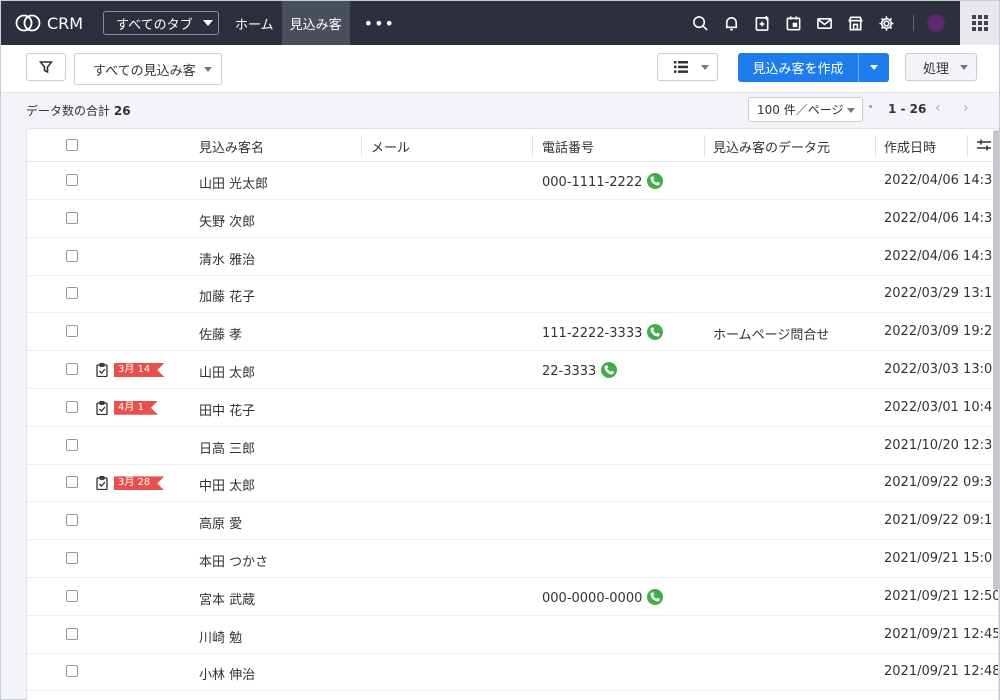 This screenshot has height=700, width=1000. Describe the element at coordinates (824, 23) in the screenshot. I see `mail-icon` at that location.